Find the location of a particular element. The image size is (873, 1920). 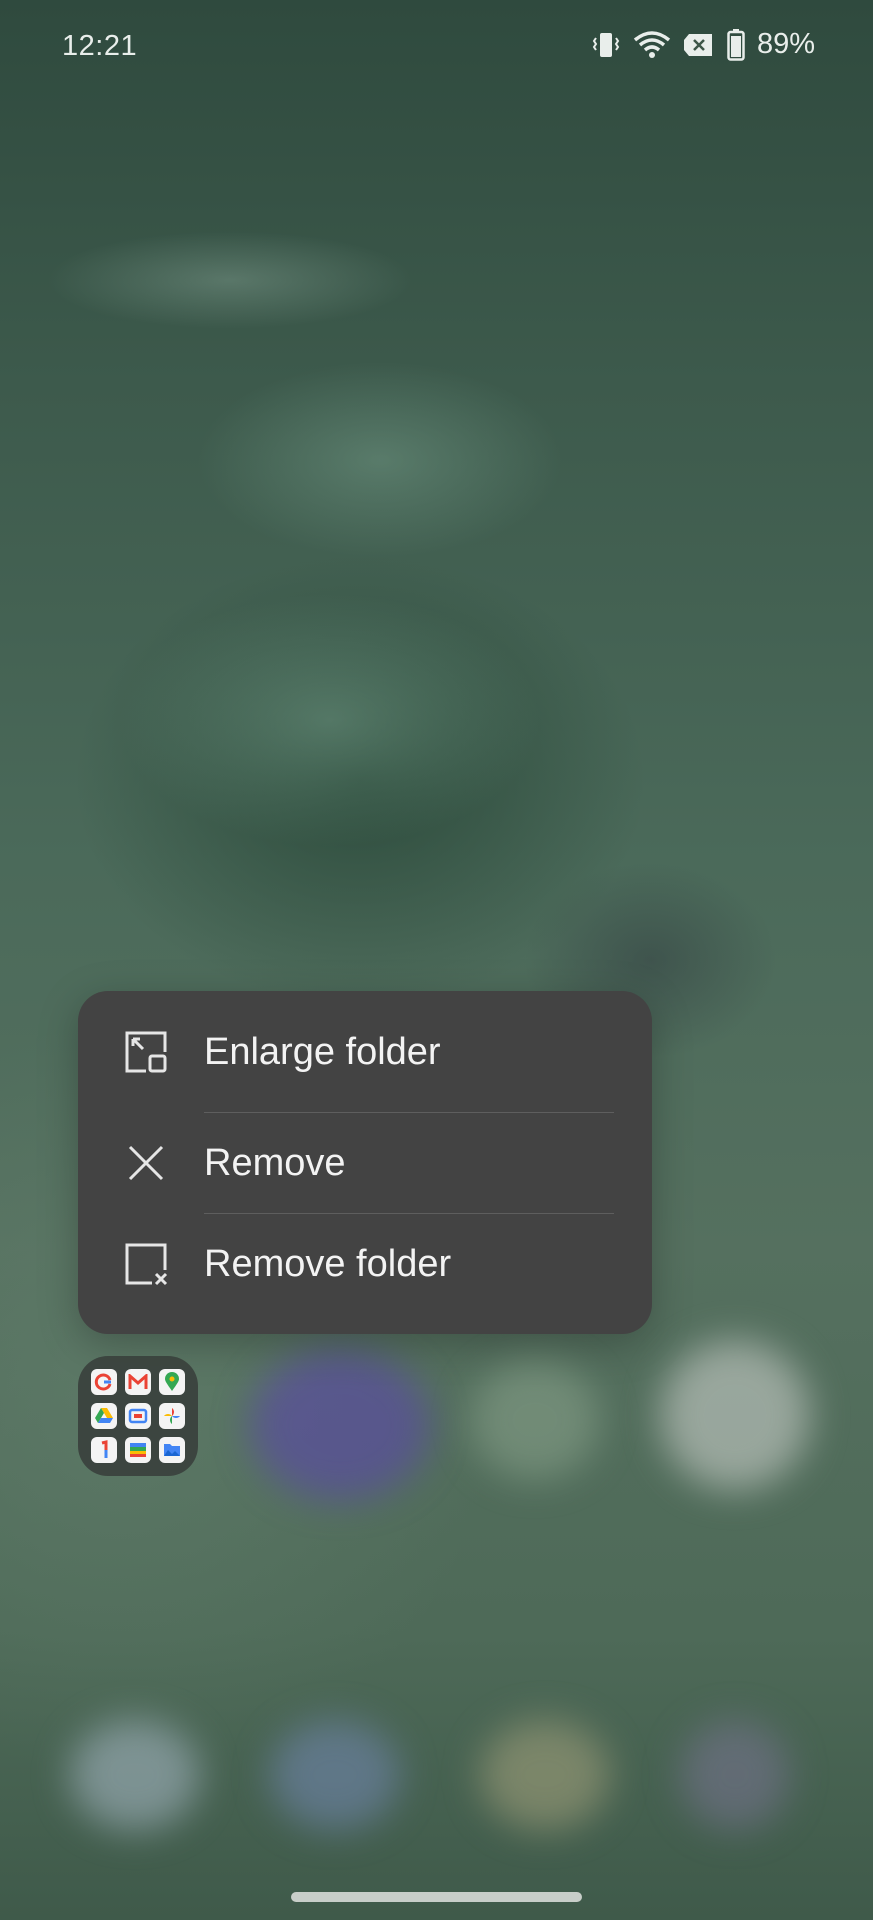

meet-icon is located at coordinates (138, 1416).